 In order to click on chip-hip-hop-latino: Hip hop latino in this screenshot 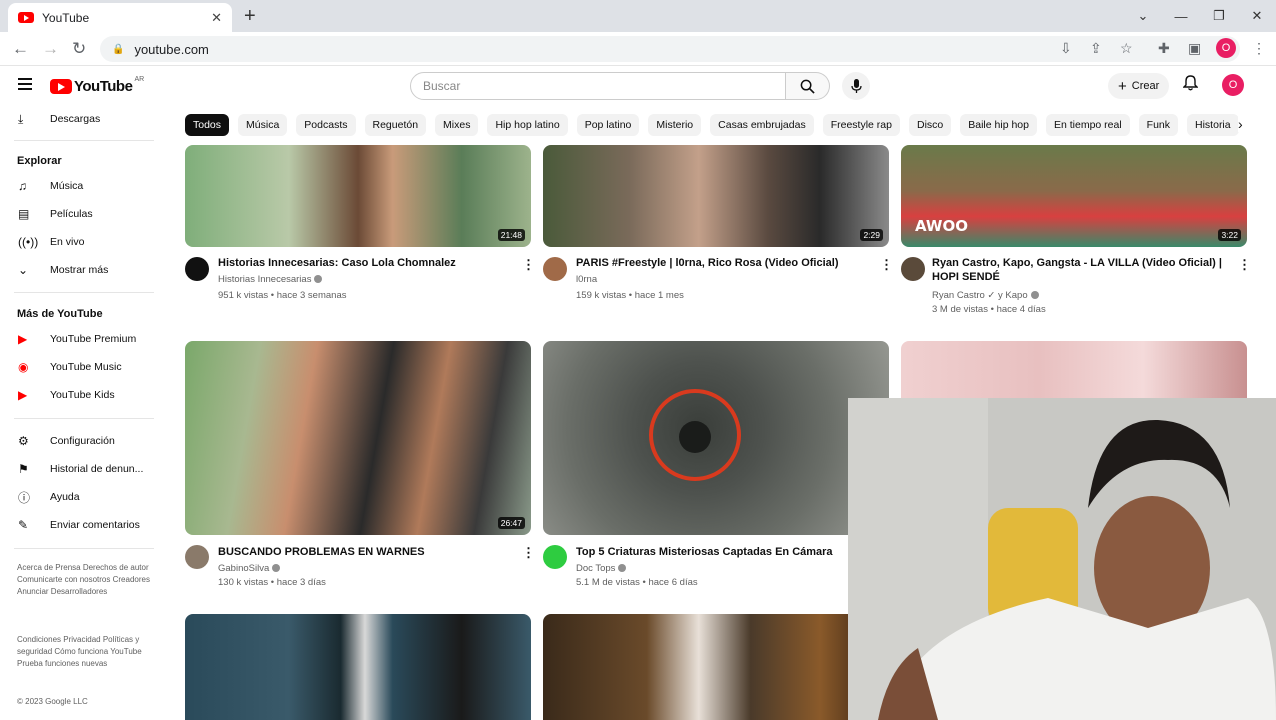, I will do `click(527, 125)`.